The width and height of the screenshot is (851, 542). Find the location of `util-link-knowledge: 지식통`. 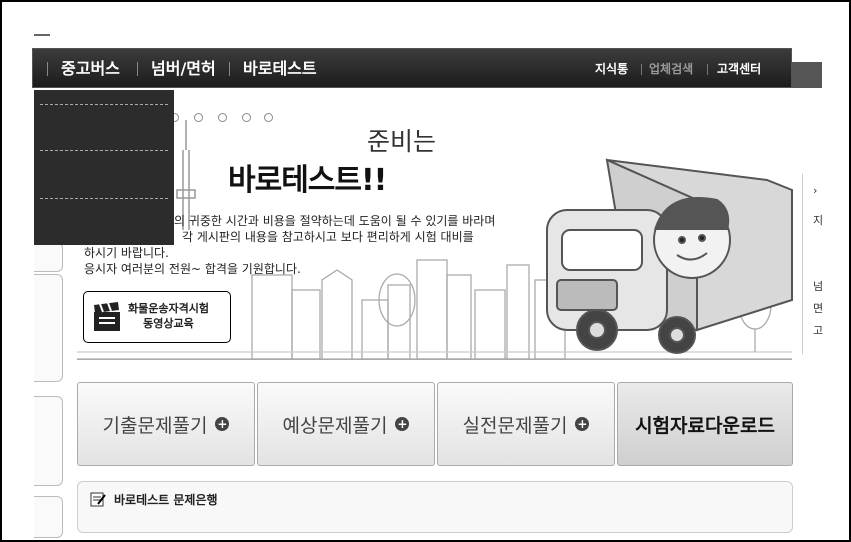

util-link-knowledge: 지식통 is located at coordinates (611, 69).